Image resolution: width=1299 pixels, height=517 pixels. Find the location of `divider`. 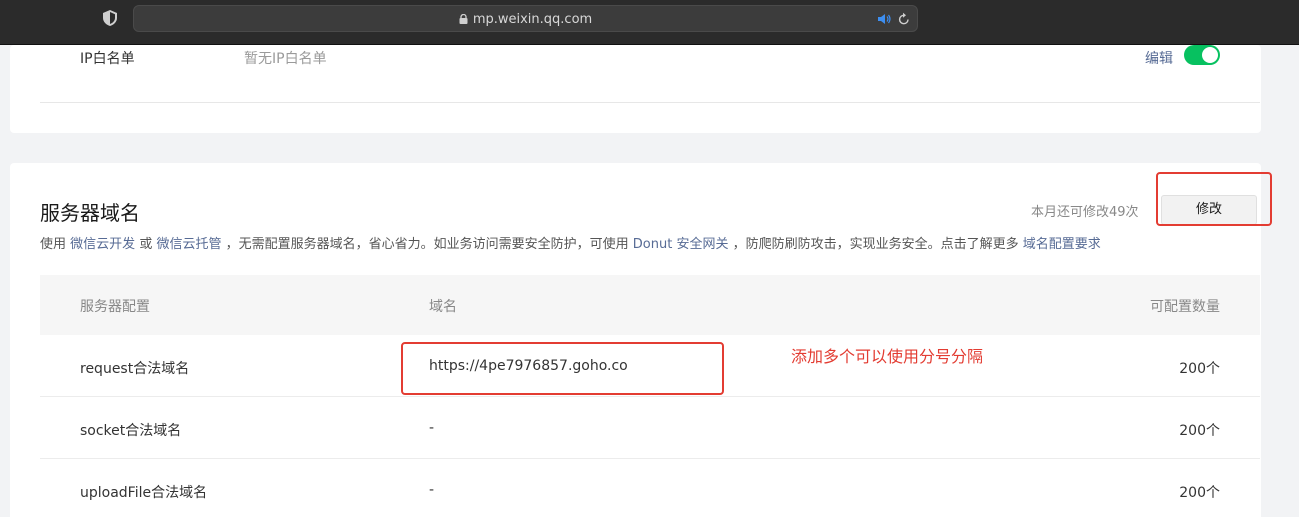

divider is located at coordinates (650, 102).